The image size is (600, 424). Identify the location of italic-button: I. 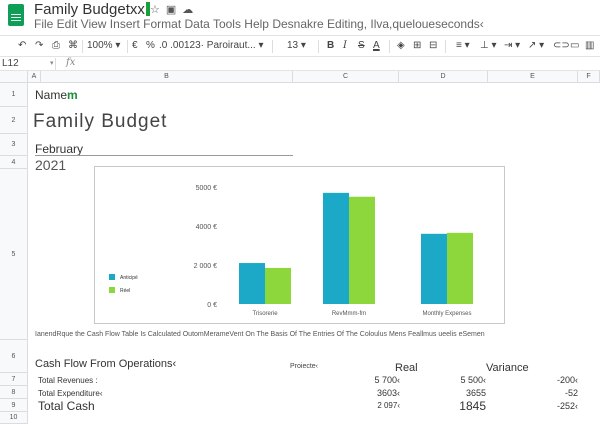
(345, 45).